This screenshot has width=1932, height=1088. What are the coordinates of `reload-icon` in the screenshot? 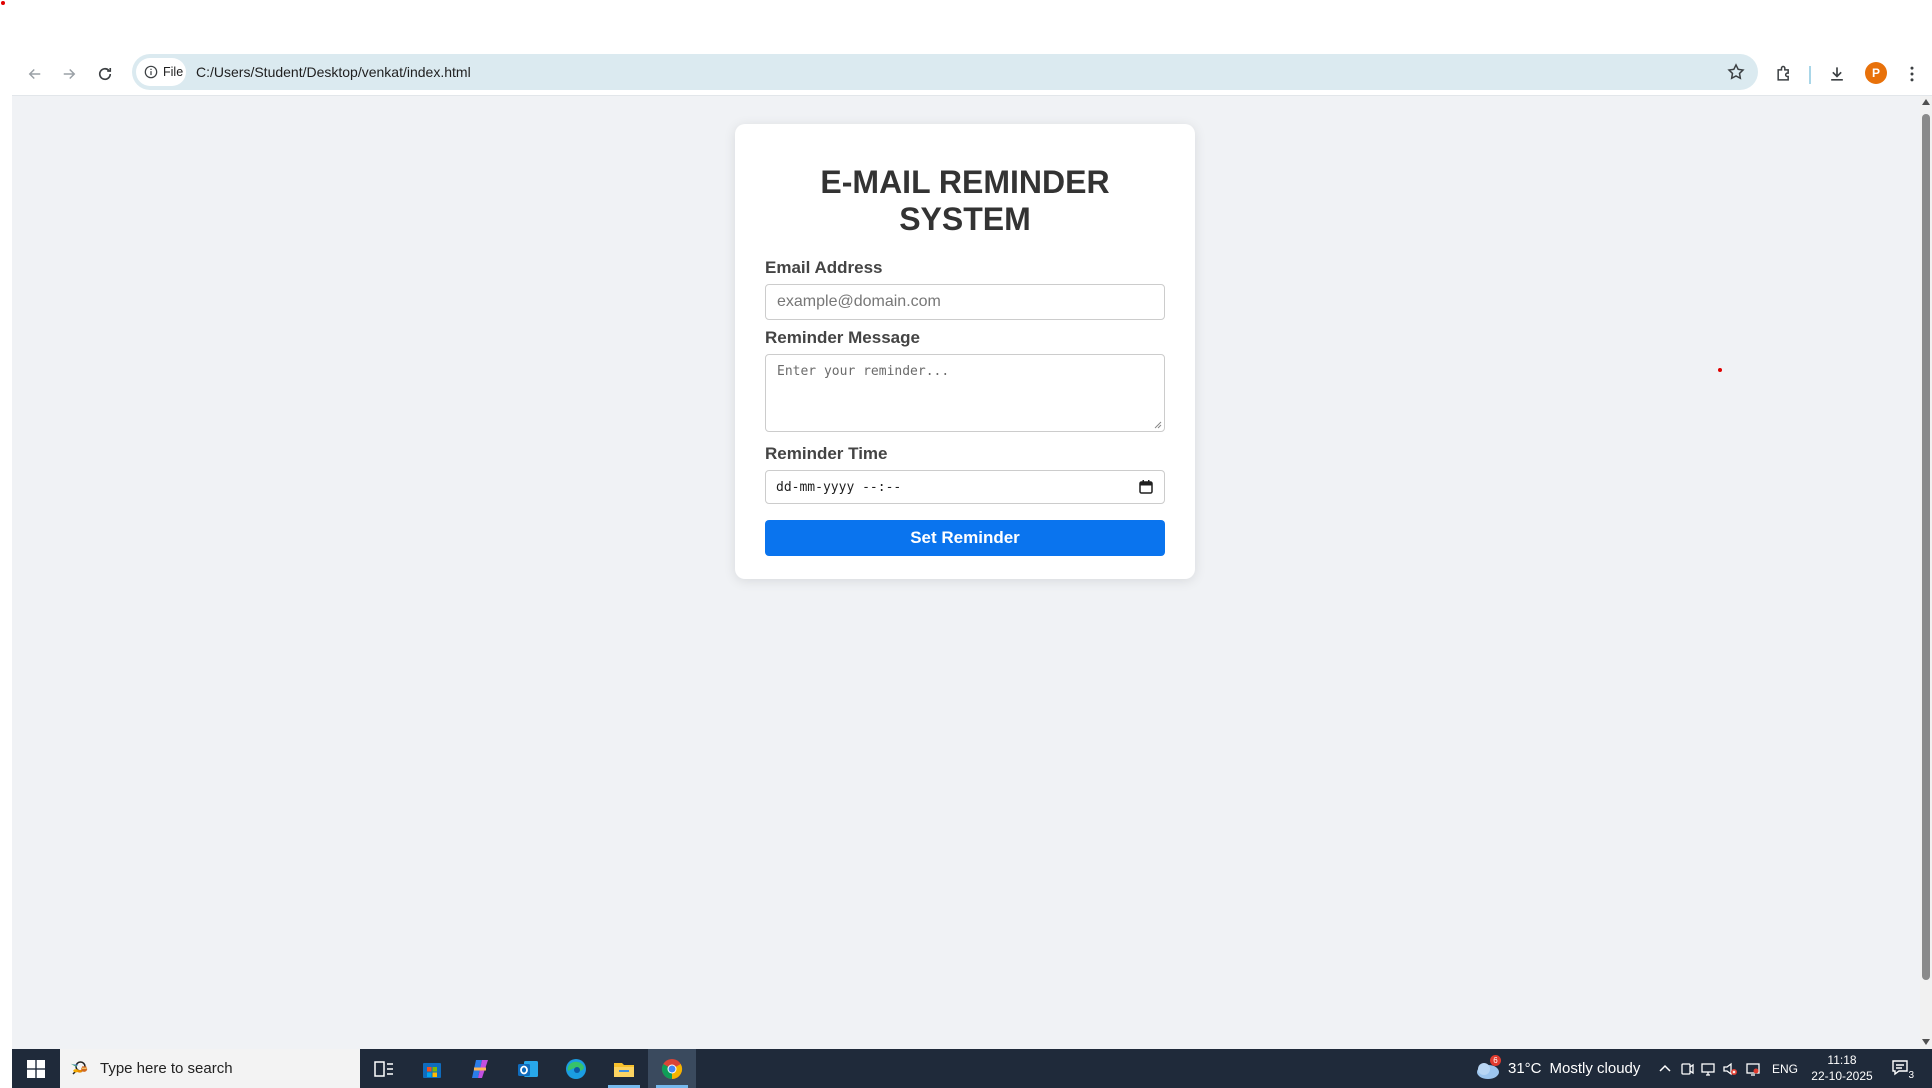 It's located at (105, 74).